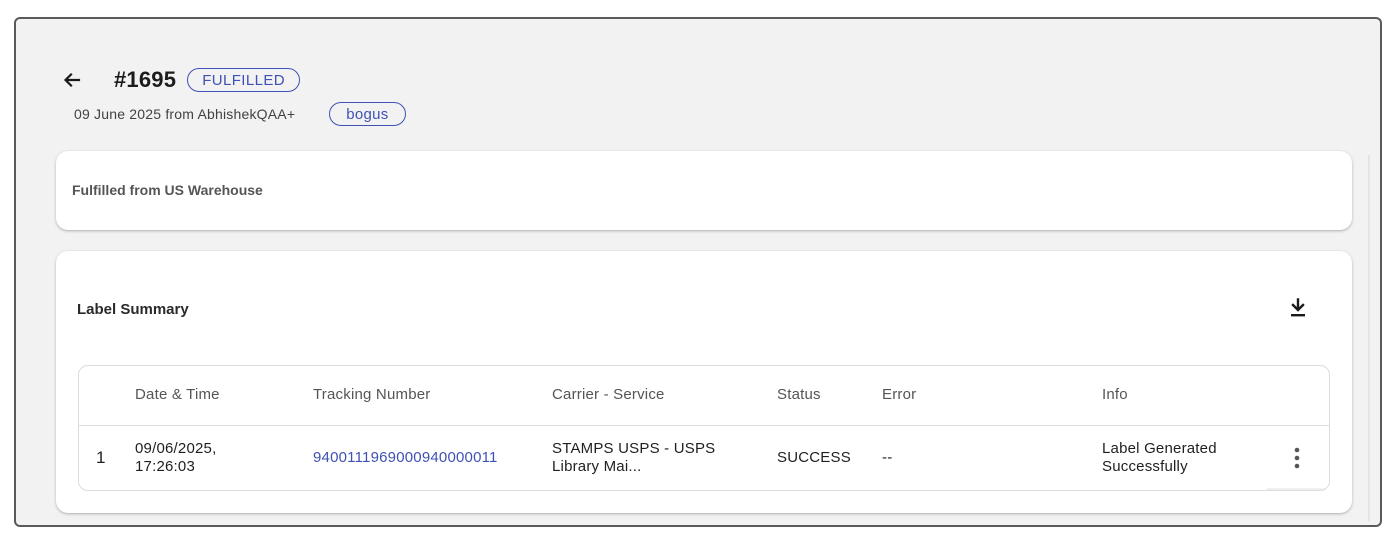 The image size is (1400, 544). I want to click on download-button, so click(1298, 308).